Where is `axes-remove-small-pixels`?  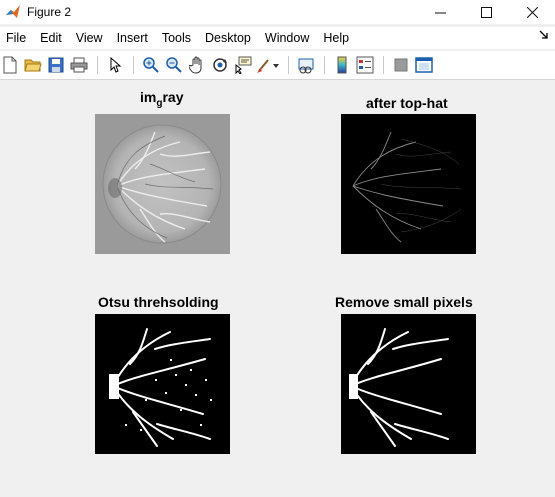
axes-remove-small-pixels is located at coordinates (408, 384).